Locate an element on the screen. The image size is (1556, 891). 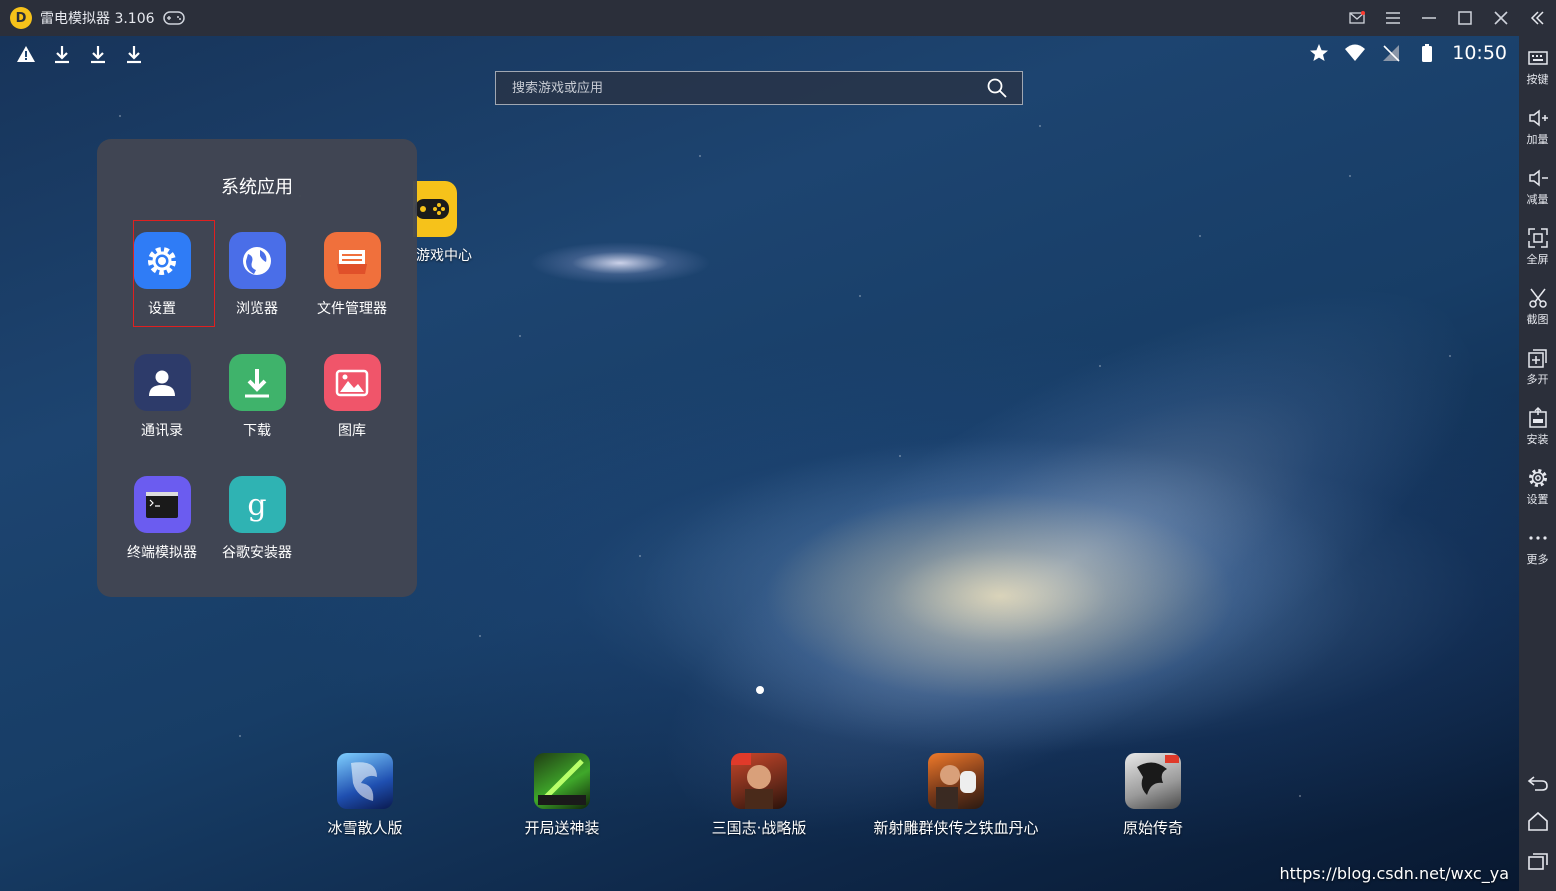
app-terminal: 终端模拟器 is located at coordinates (162, 519).